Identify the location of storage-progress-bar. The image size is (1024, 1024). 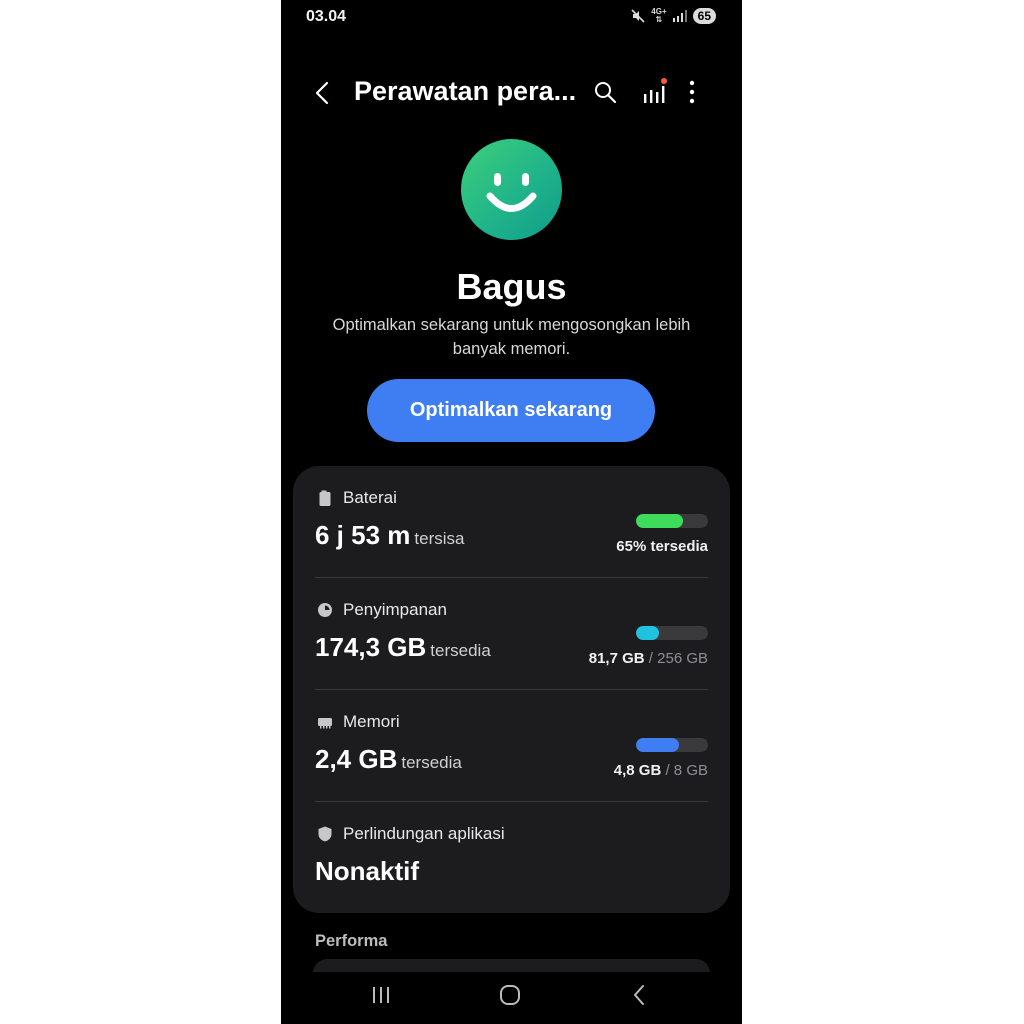
(672, 633).